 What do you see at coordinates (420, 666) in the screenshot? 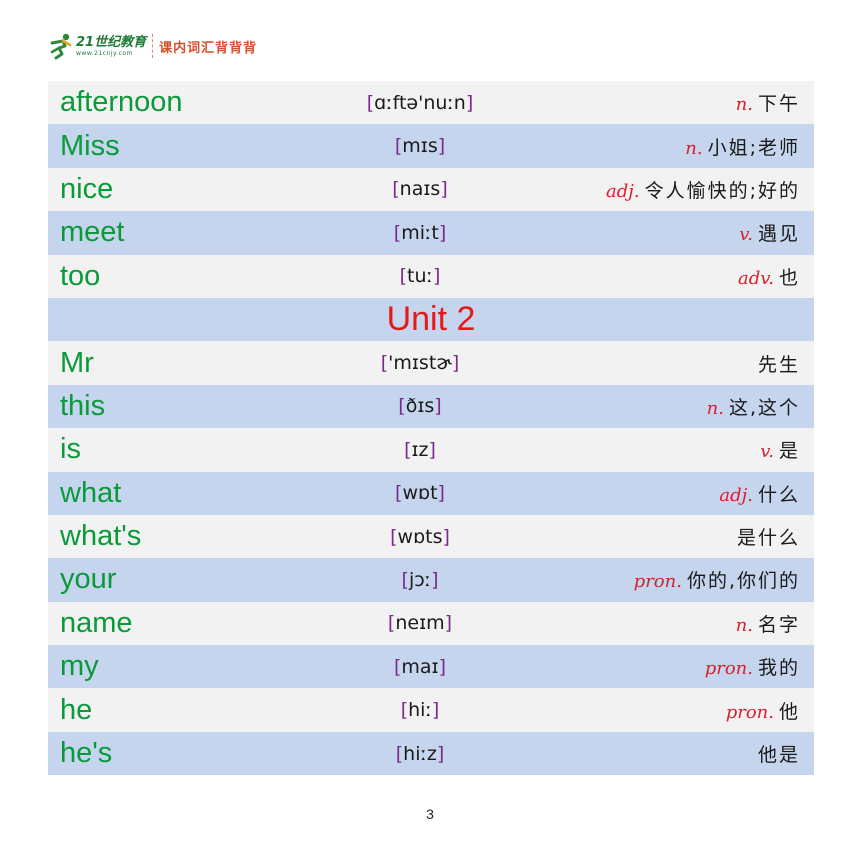
I see `phonetic-text: maɪ` at bounding box center [420, 666].